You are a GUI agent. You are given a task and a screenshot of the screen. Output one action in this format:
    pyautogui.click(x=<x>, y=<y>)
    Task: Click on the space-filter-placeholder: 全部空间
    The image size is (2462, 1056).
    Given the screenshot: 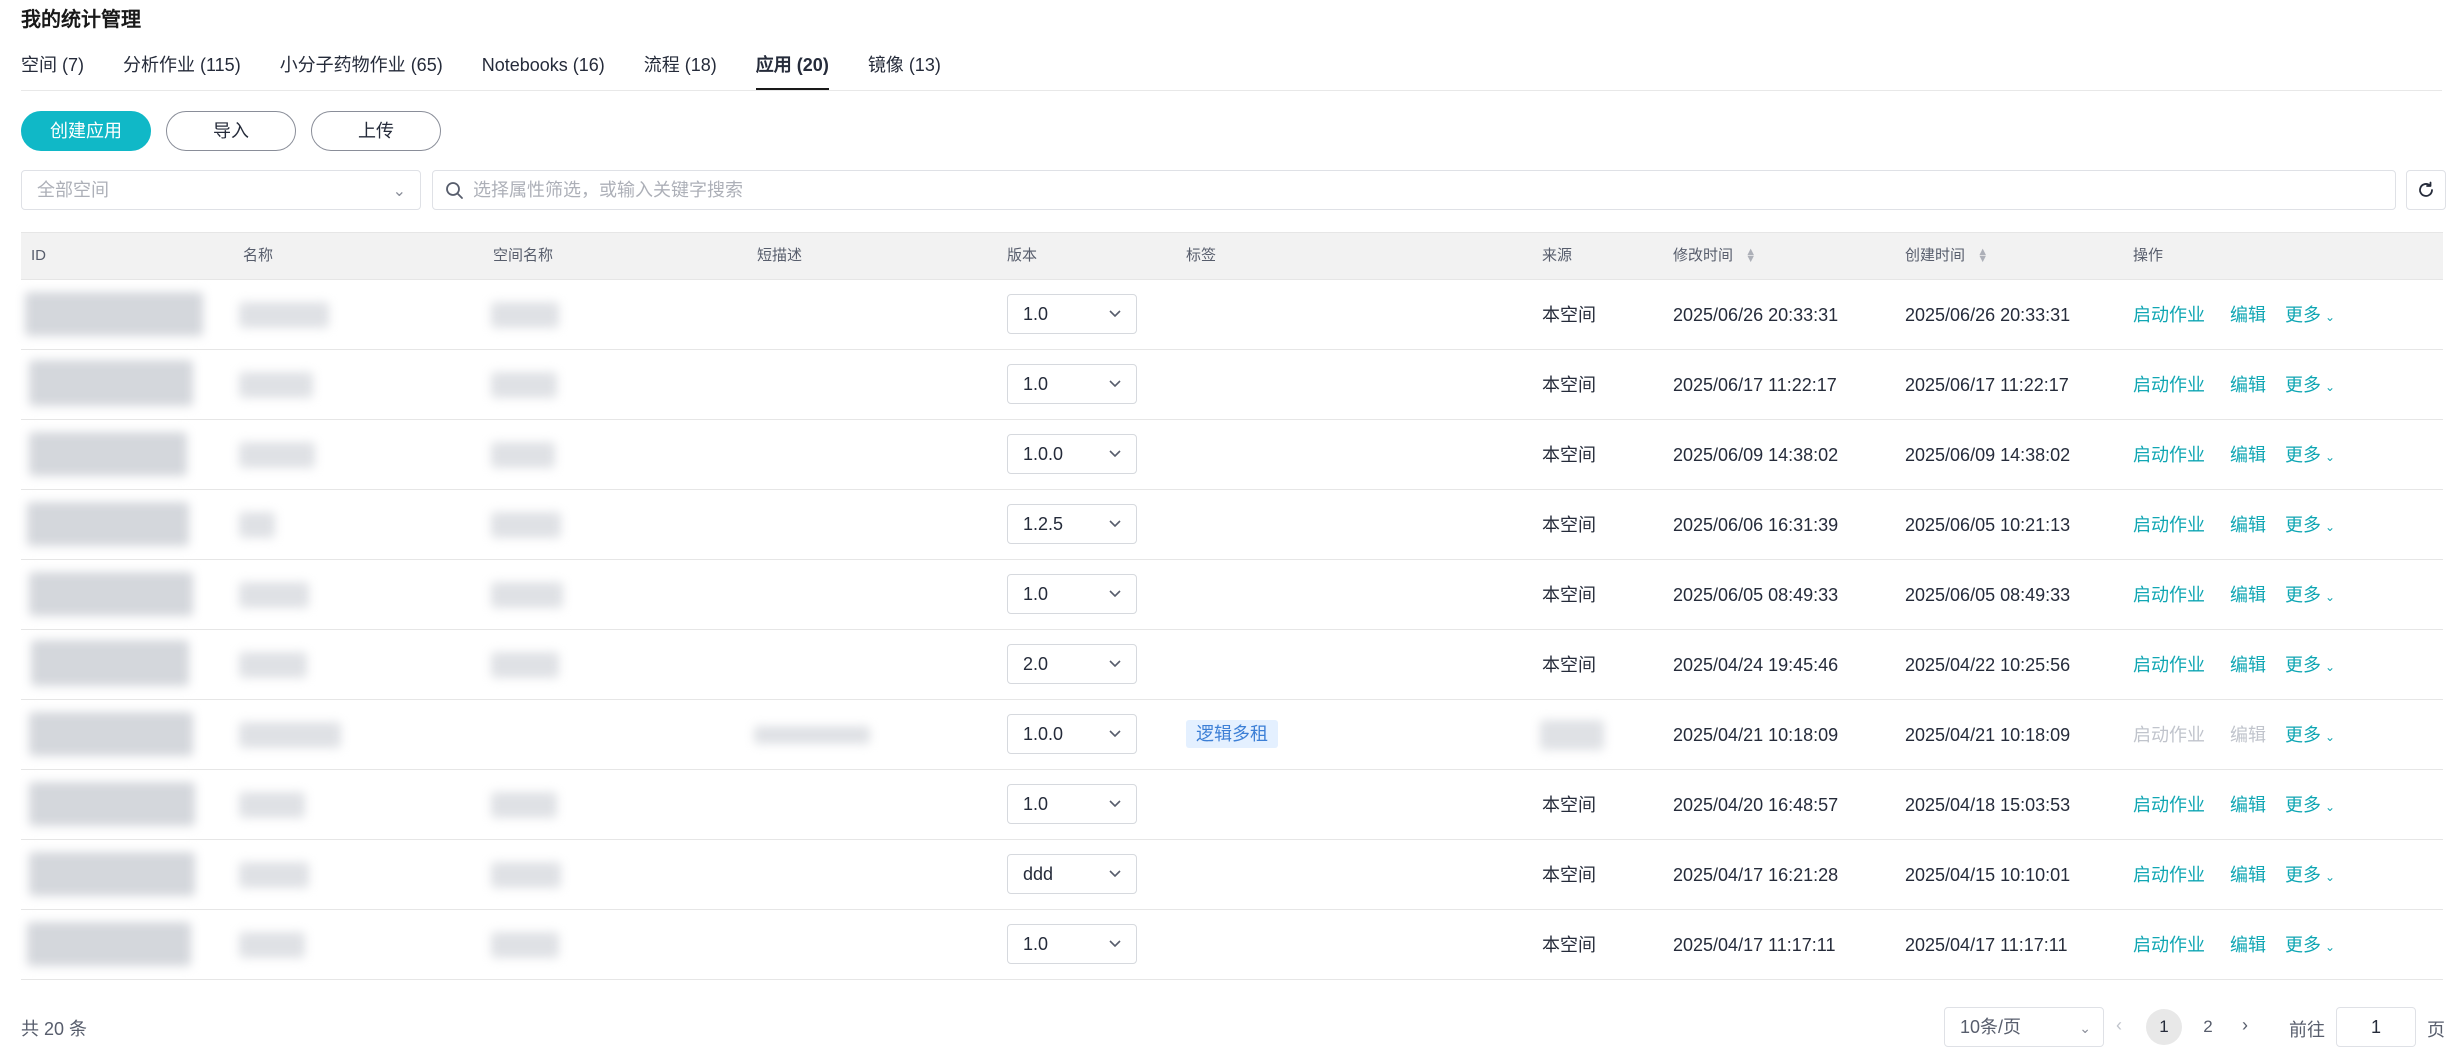 What is the action you would take?
    pyautogui.click(x=73, y=190)
    